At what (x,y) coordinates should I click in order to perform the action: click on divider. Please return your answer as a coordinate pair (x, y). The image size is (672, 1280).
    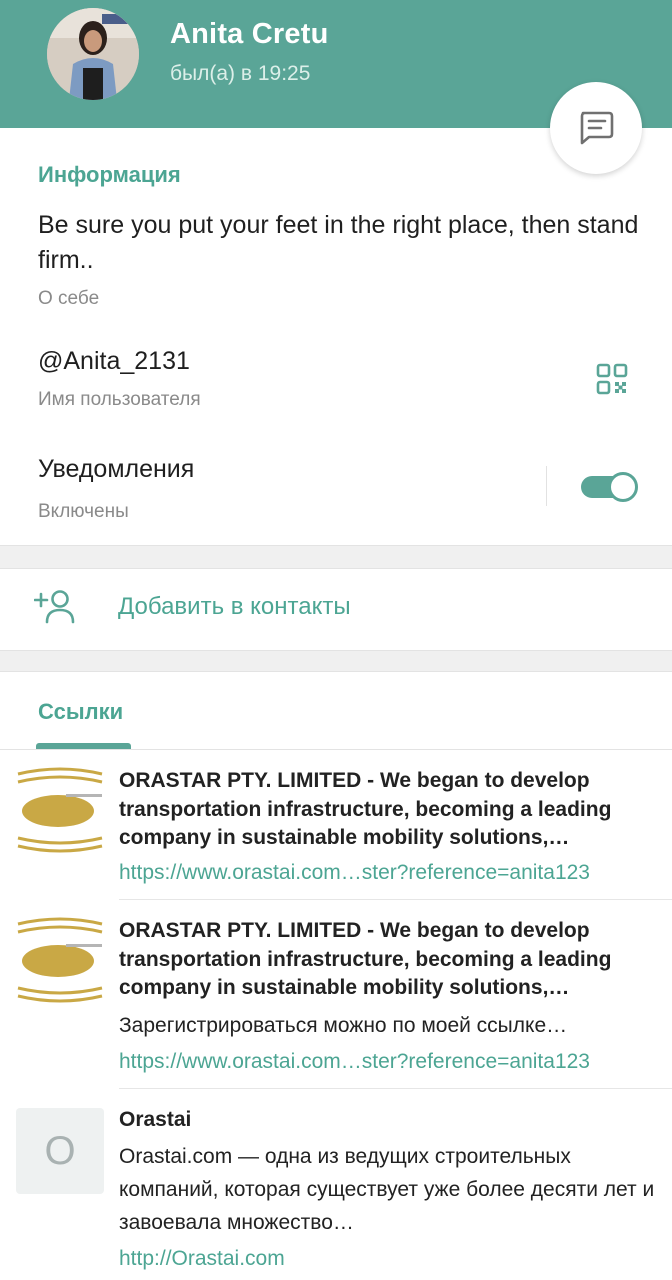
    Looking at the image, I should click on (546, 486).